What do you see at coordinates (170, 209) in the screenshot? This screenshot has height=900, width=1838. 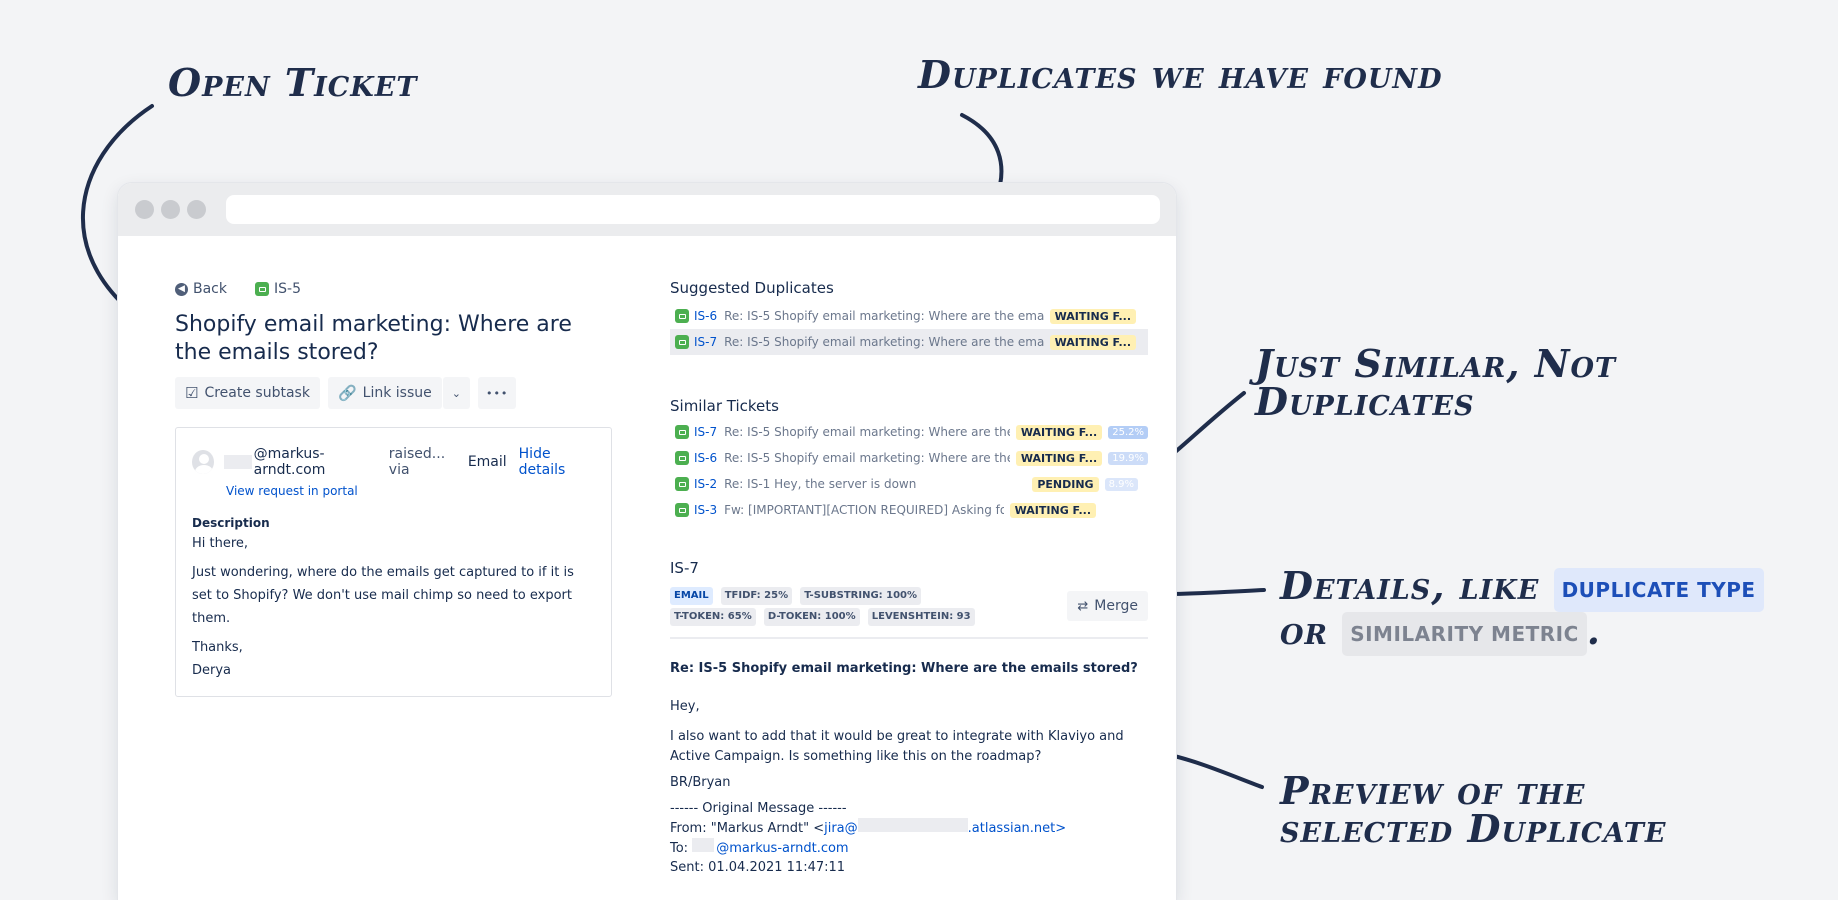 I see `window-minimize-dot` at bounding box center [170, 209].